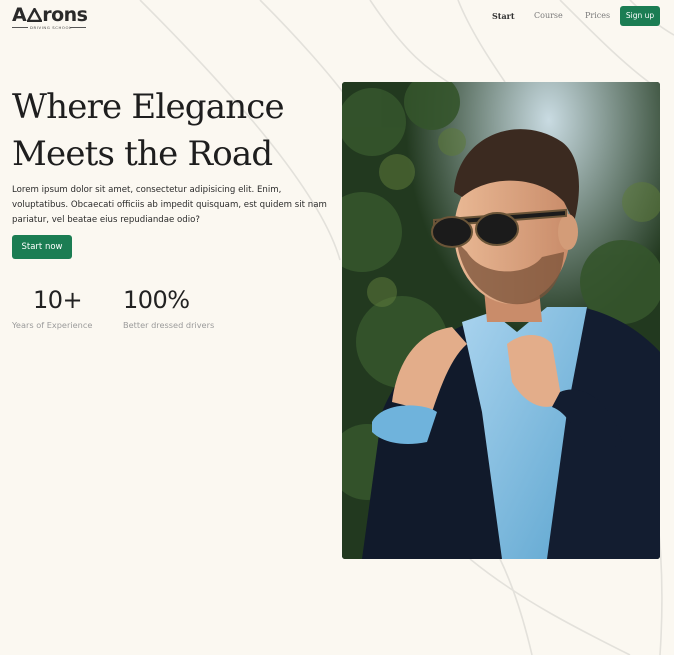  What do you see at coordinates (597, 16) in the screenshot?
I see `nav-prices: Prices` at bounding box center [597, 16].